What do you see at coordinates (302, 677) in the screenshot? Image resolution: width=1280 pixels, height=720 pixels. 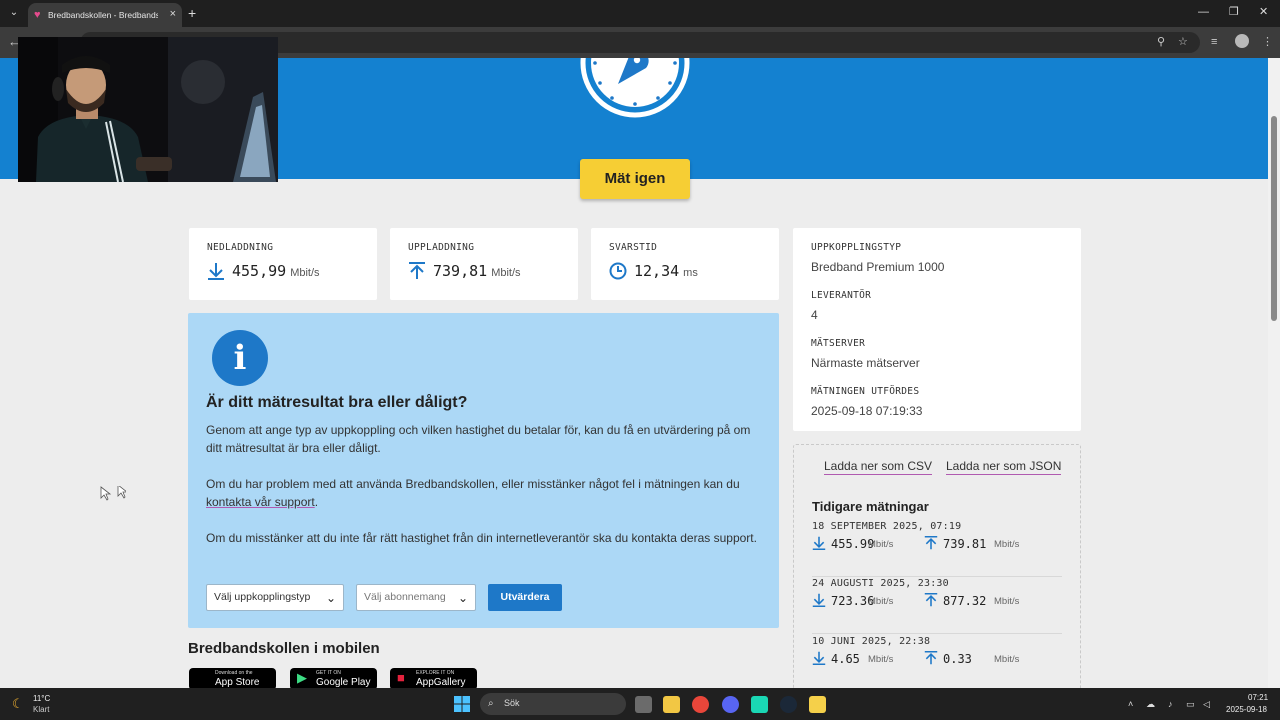 I see `play-icon: ▶` at bounding box center [302, 677].